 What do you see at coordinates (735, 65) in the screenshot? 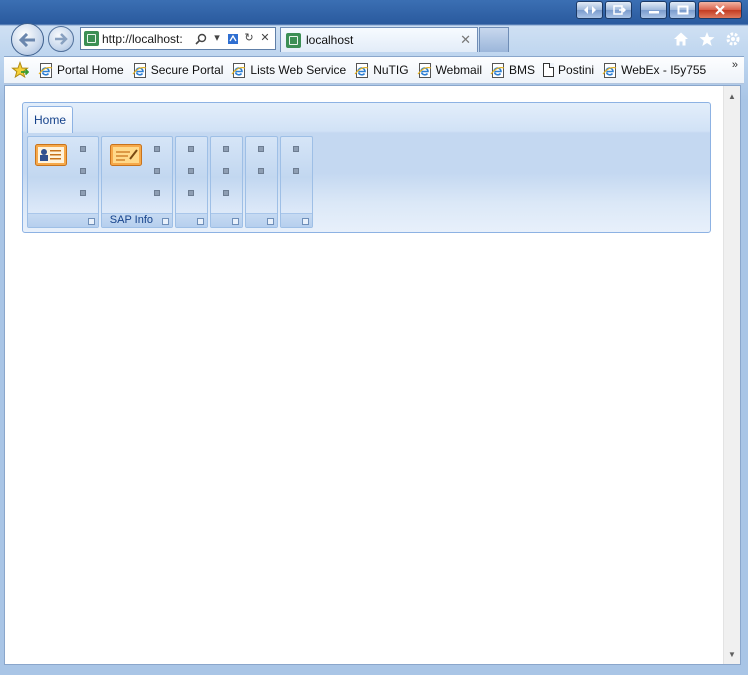
I see `favorites-overflow-chevron-icon: »` at bounding box center [735, 65].